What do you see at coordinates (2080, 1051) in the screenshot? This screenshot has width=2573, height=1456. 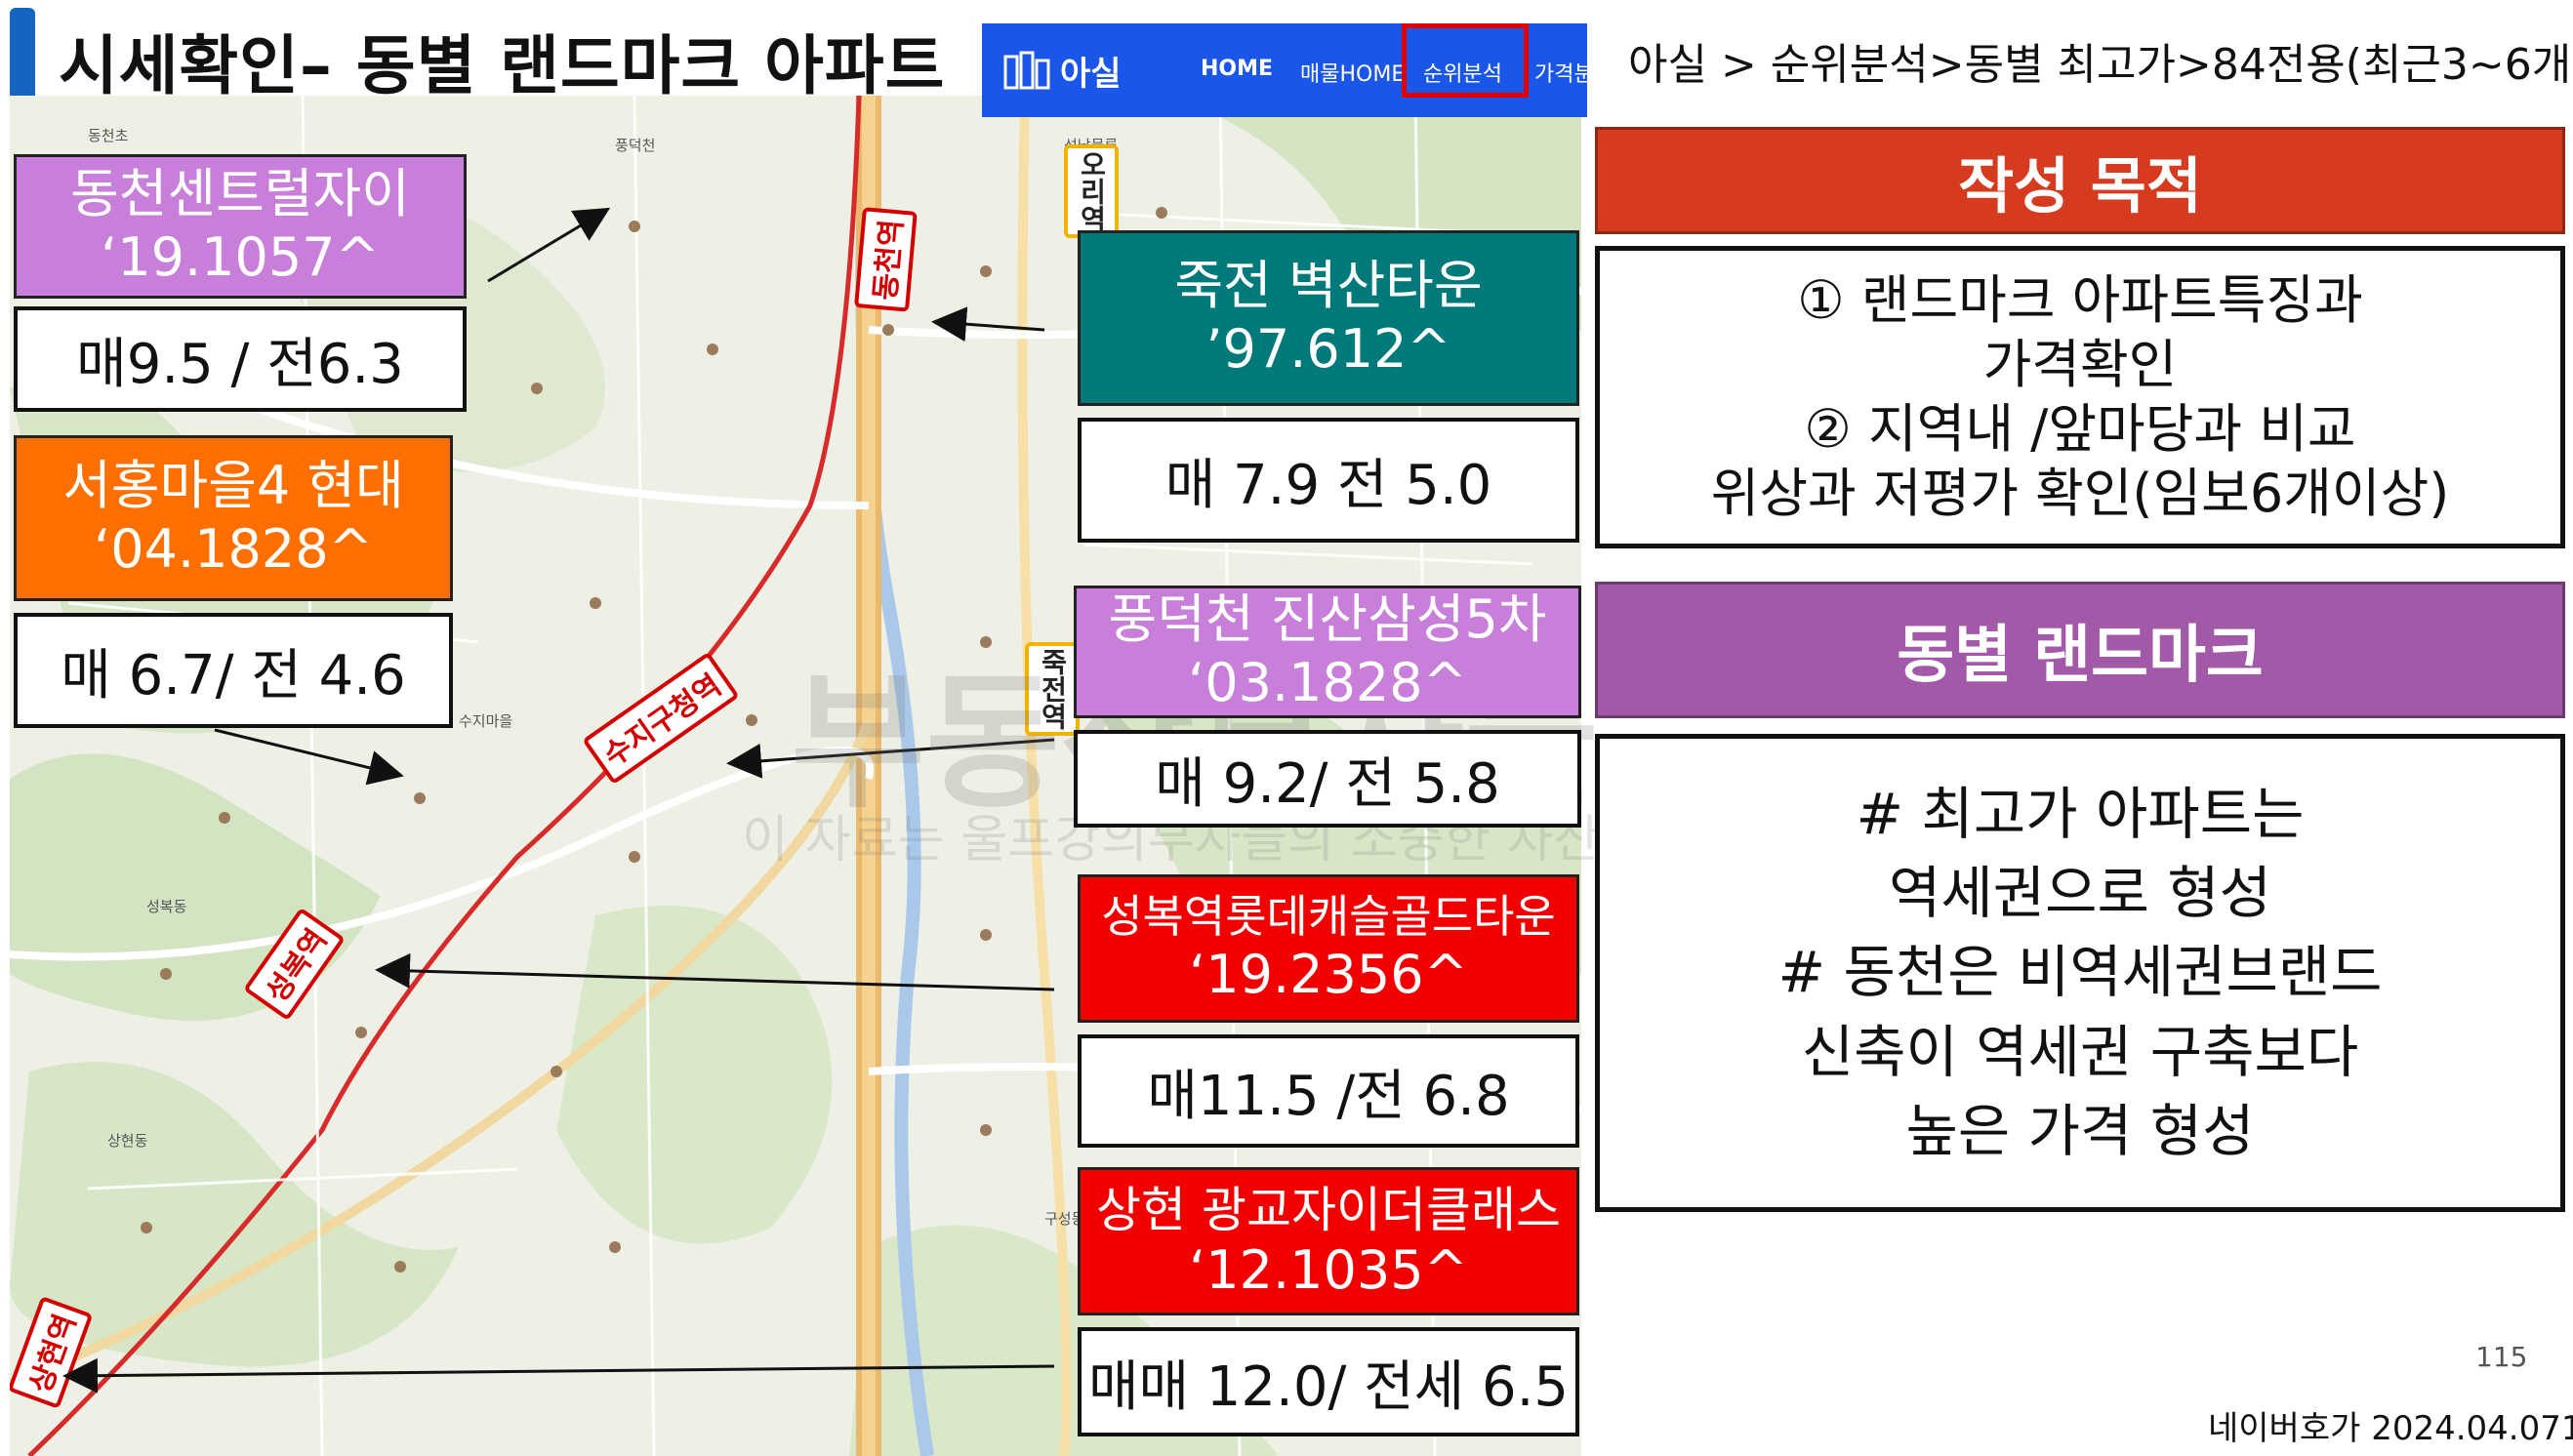 I see `landmark-line: 신축이 역세권 구축보다` at bounding box center [2080, 1051].